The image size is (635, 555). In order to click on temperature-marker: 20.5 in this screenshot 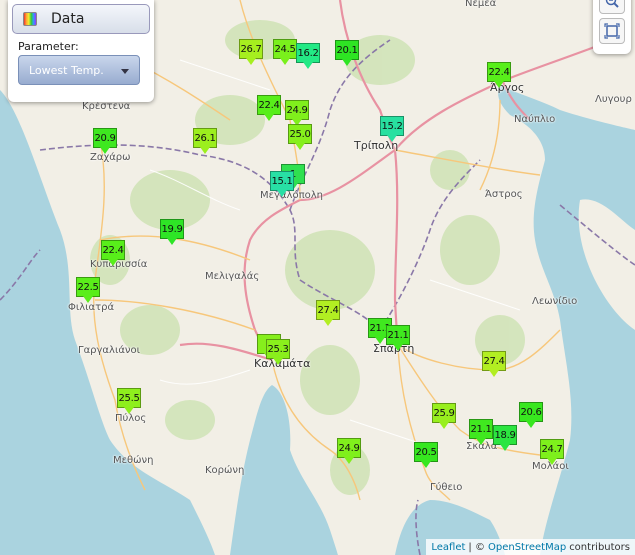, I will do `click(426, 455)`.